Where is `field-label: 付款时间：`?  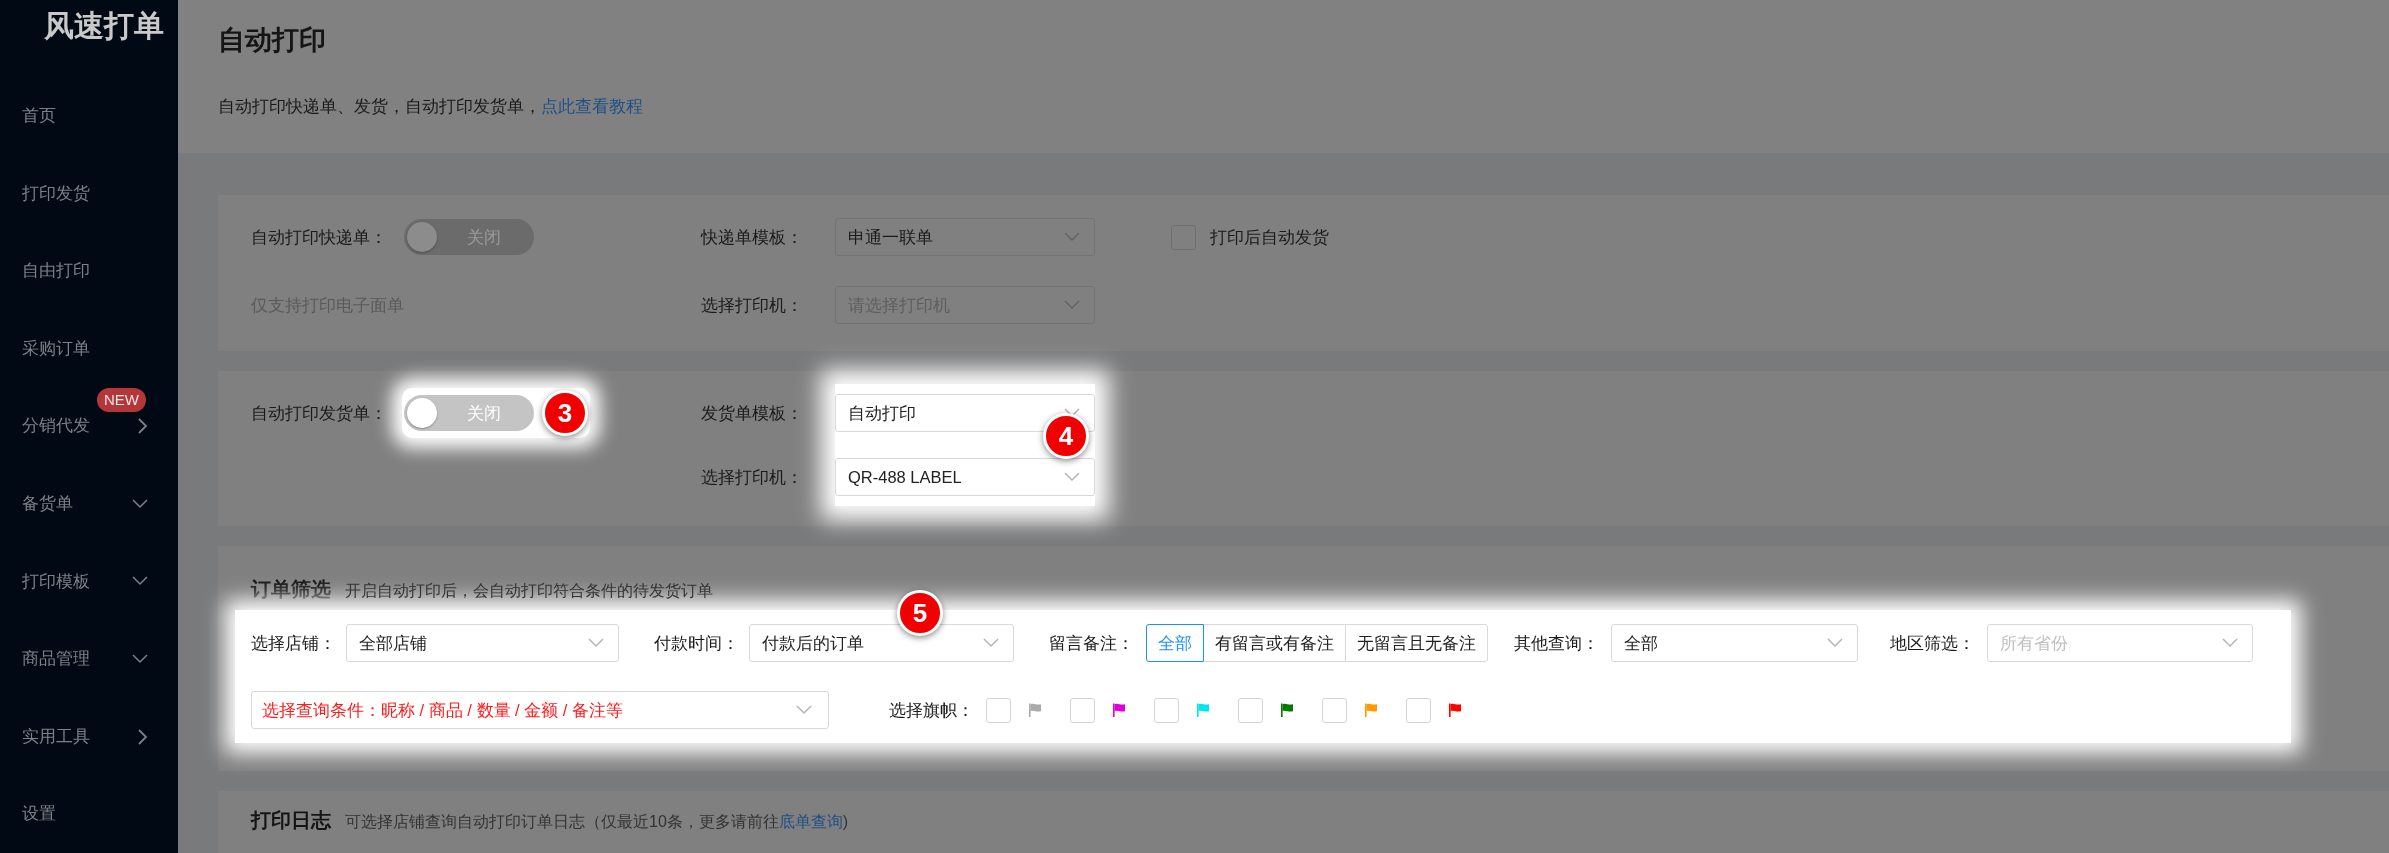
field-label: 付款时间： is located at coordinates (696, 643).